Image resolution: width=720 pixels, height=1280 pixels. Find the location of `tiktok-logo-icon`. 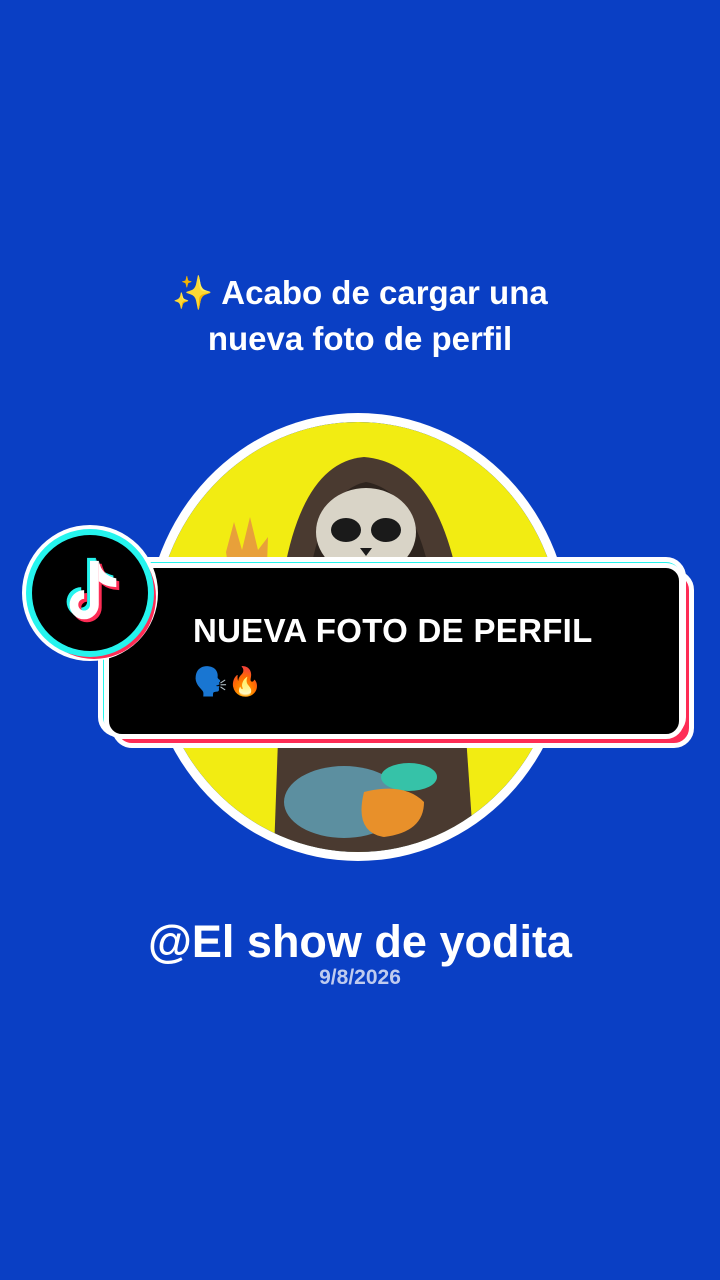

tiktok-logo-icon is located at coordinates (93, 590).